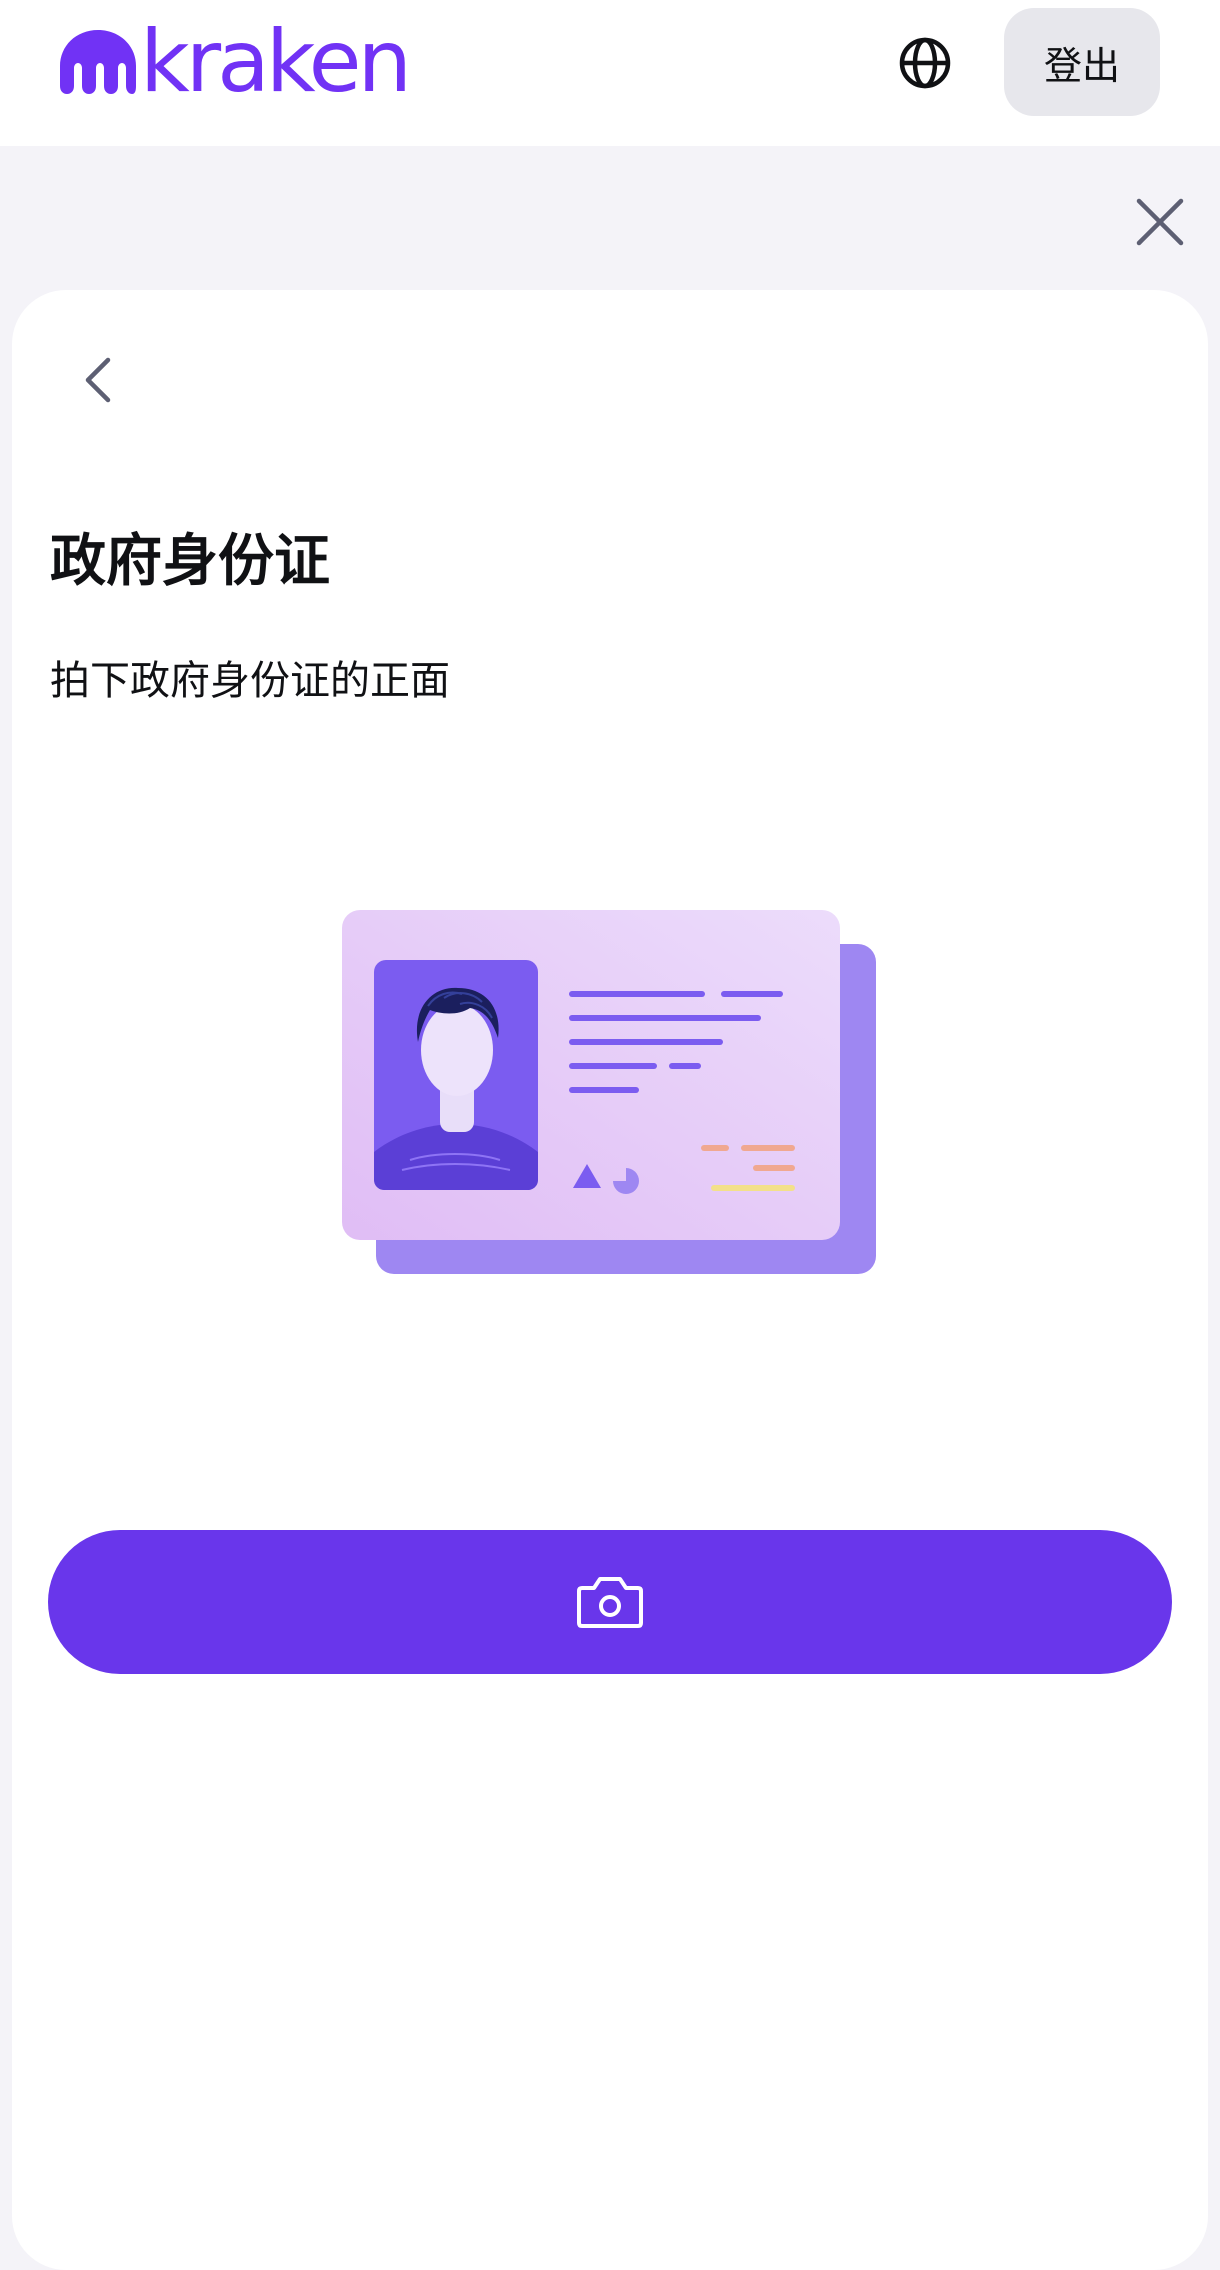  I want to click on logout-button: 登出, so click(1082, 62).